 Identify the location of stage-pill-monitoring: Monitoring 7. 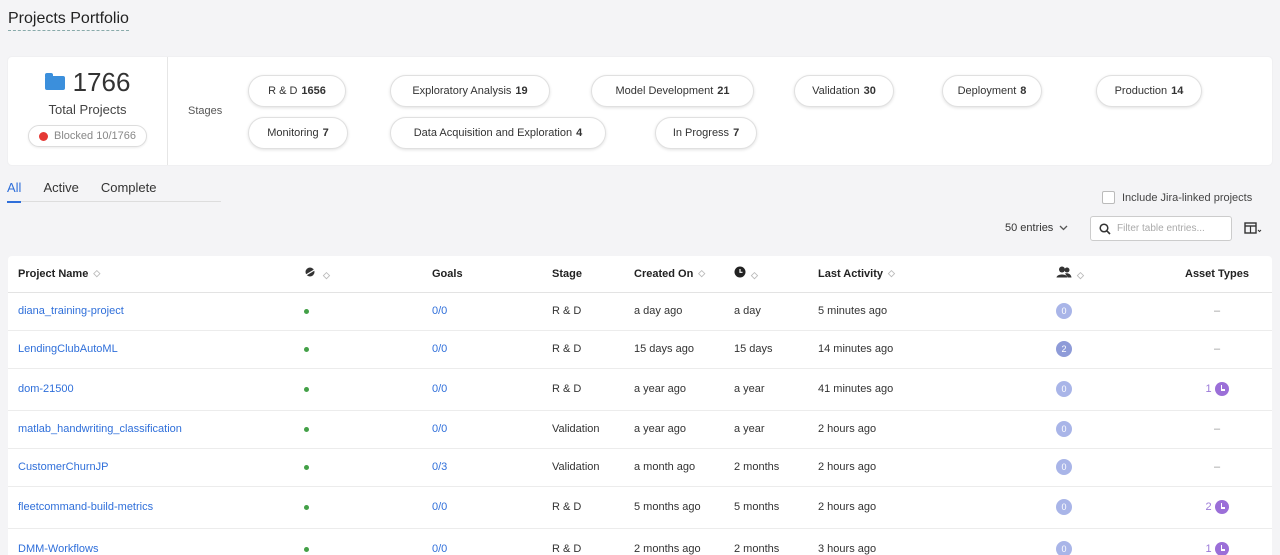
(298, 133).